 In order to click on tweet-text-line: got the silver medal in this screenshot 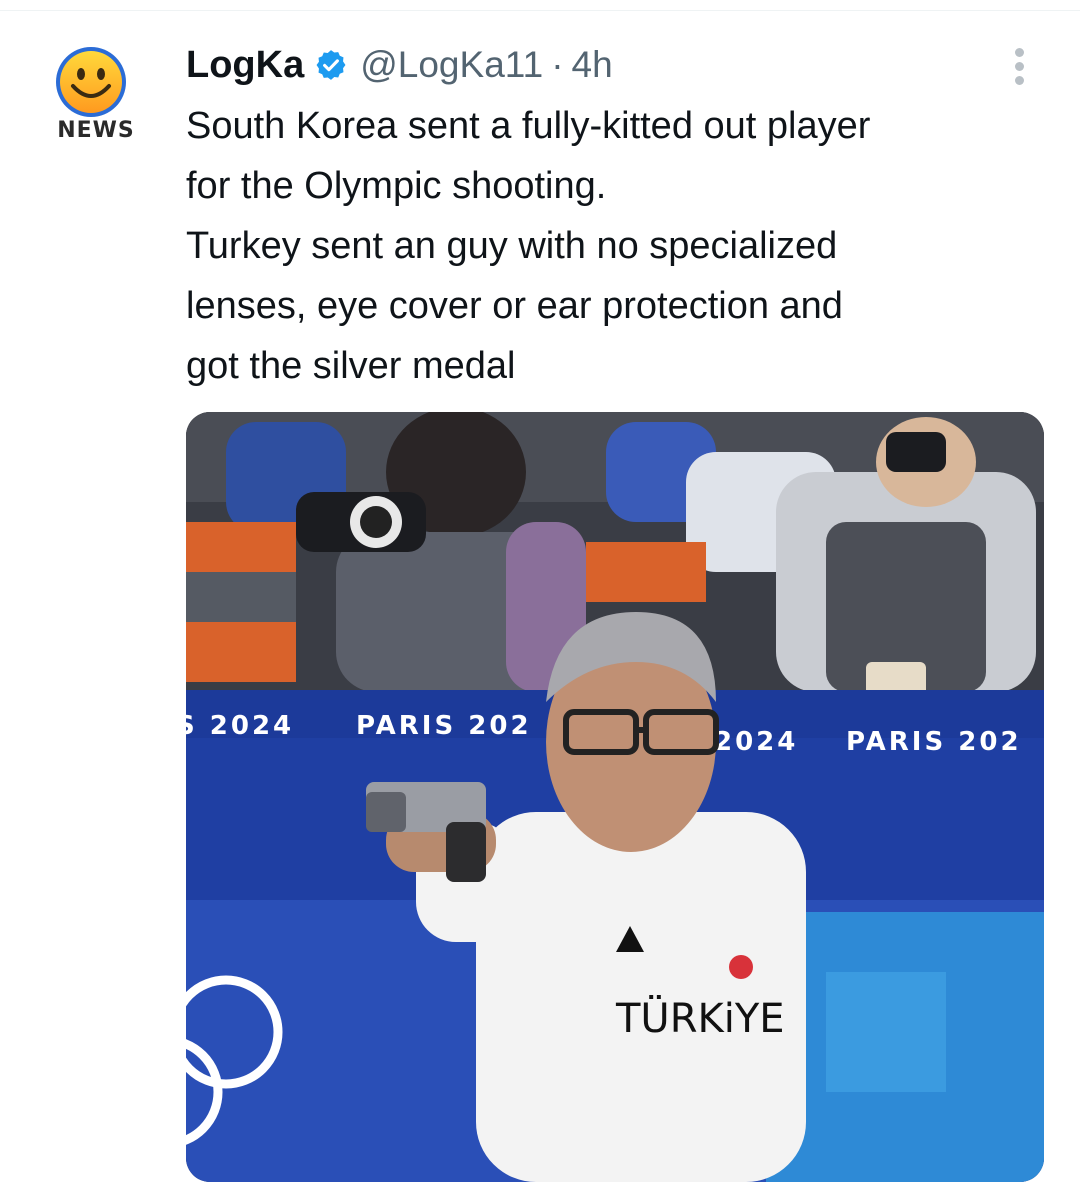, I will do `click(351, 366)`.